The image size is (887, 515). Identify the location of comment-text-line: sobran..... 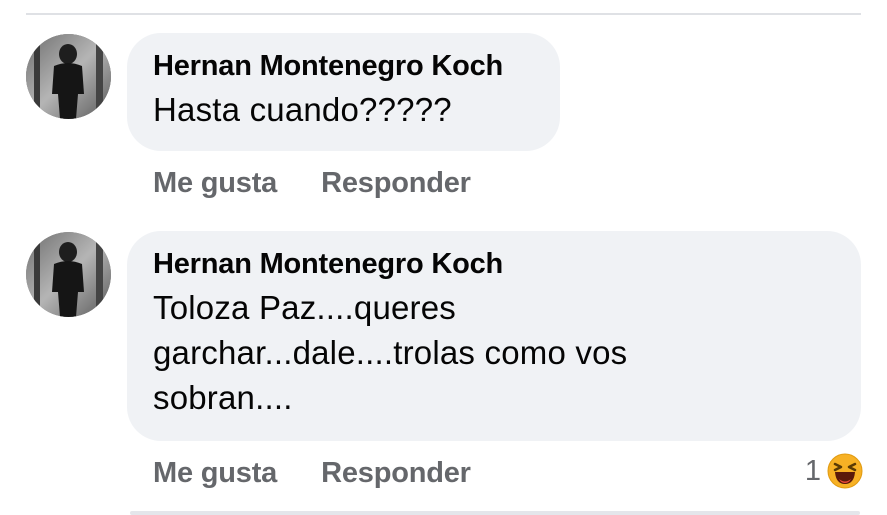
(223, 397).